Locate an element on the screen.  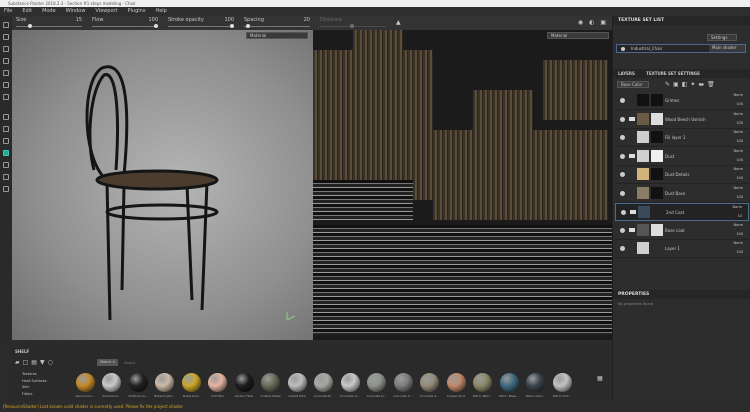
folder-icon: ▰ is located at coordinates (19, 362).